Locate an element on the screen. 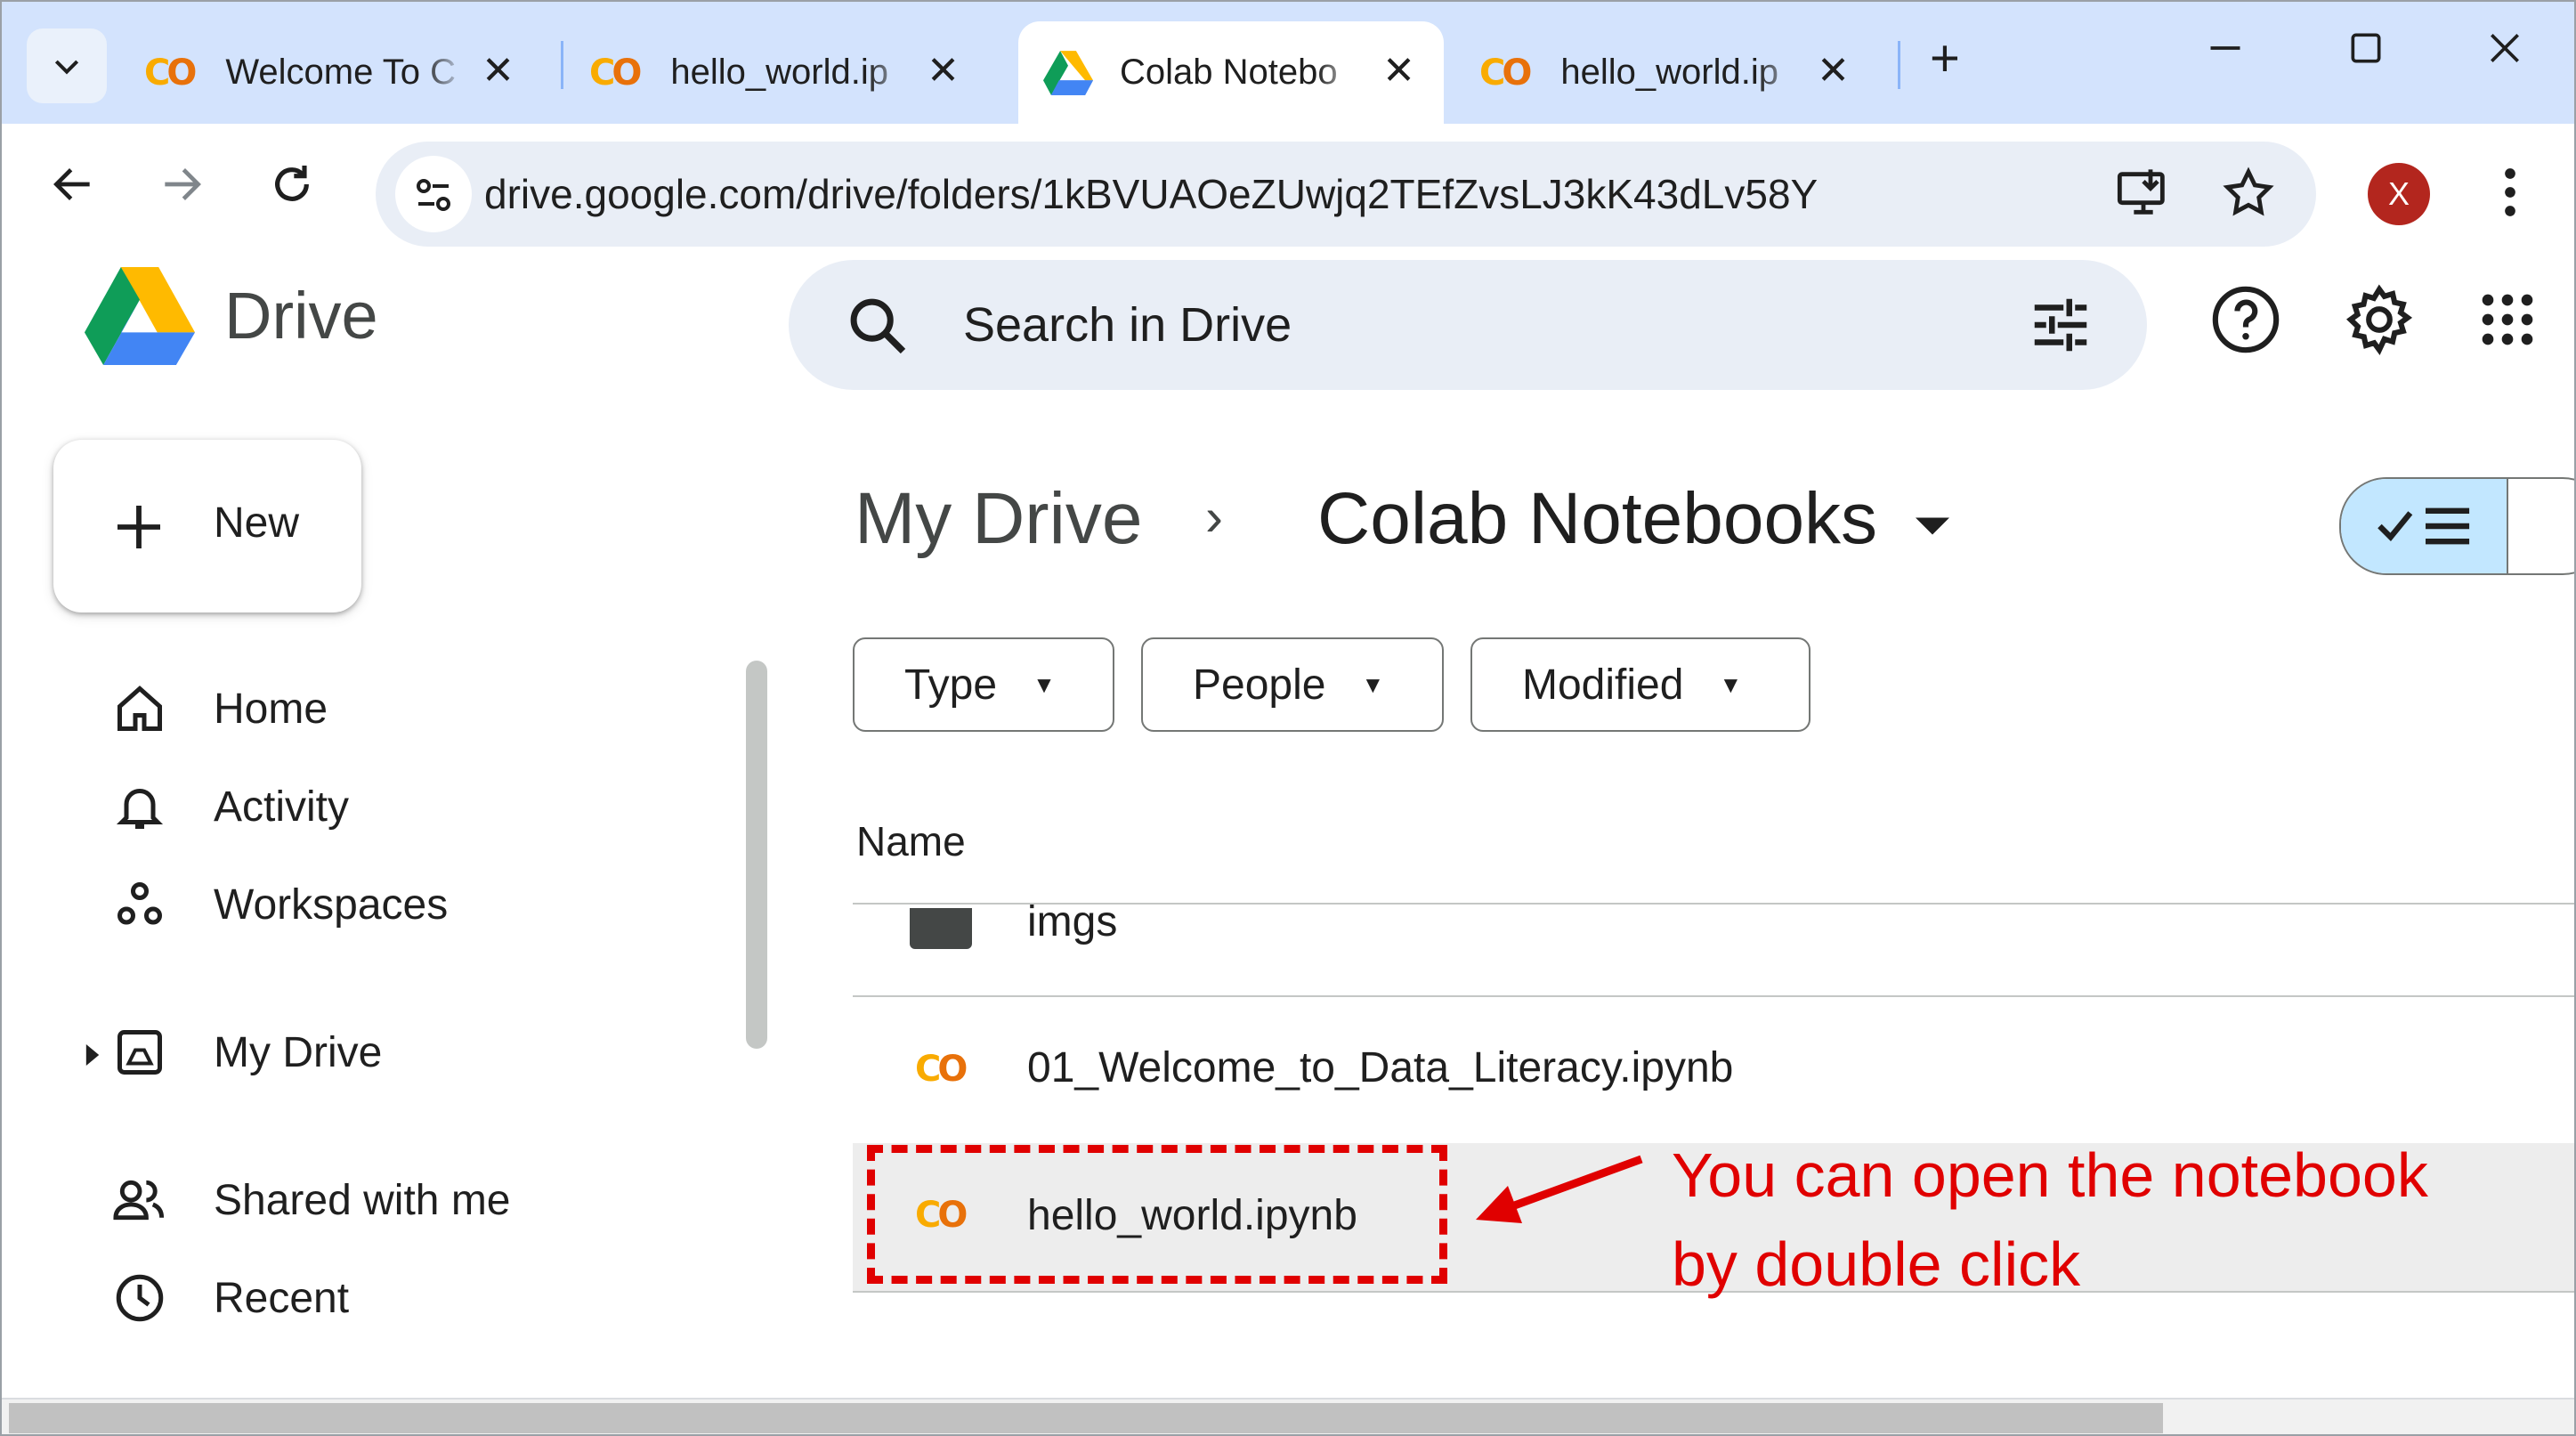 The width and height of the screenshot is (2576, 1436). folder-icon is located at coordinates (941, 928).